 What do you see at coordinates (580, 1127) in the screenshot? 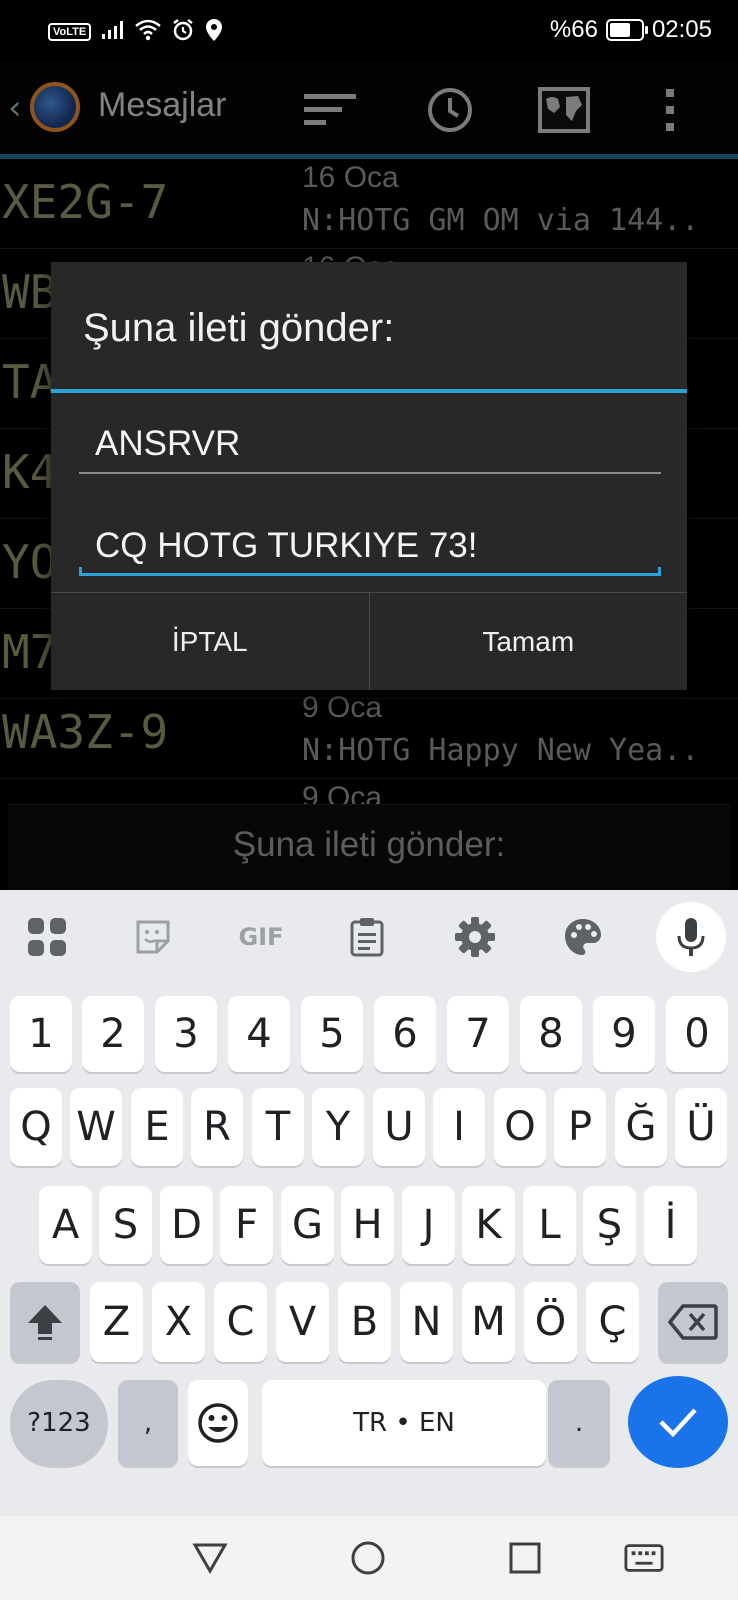
I see `key-p: P` at bounding box center [580, 1127].